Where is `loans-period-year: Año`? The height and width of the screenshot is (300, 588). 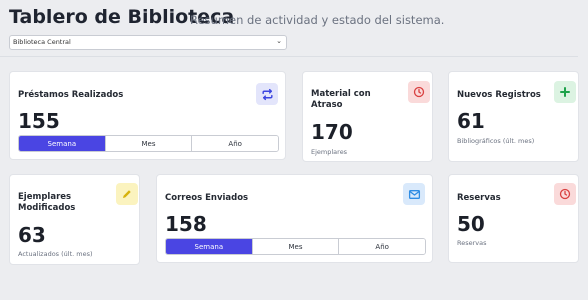 loans-period-year: Año is located at coordinates (235, 143).